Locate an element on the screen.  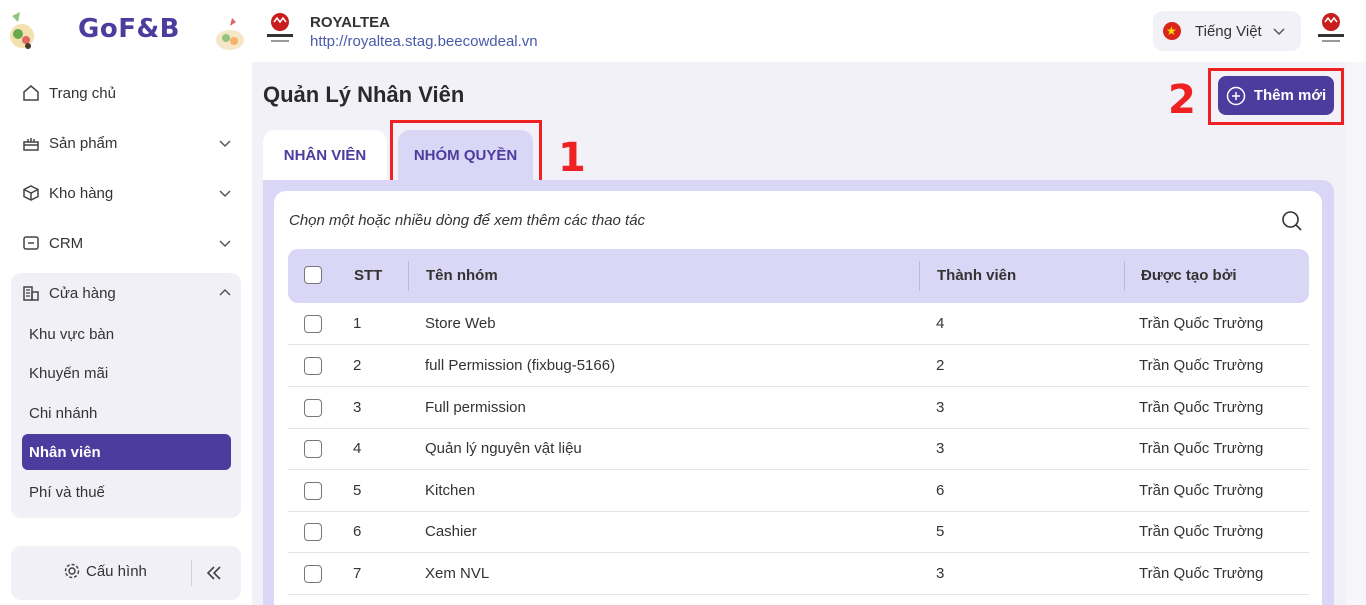
row-group-name: Store Web is located at coordinates (460, 323).